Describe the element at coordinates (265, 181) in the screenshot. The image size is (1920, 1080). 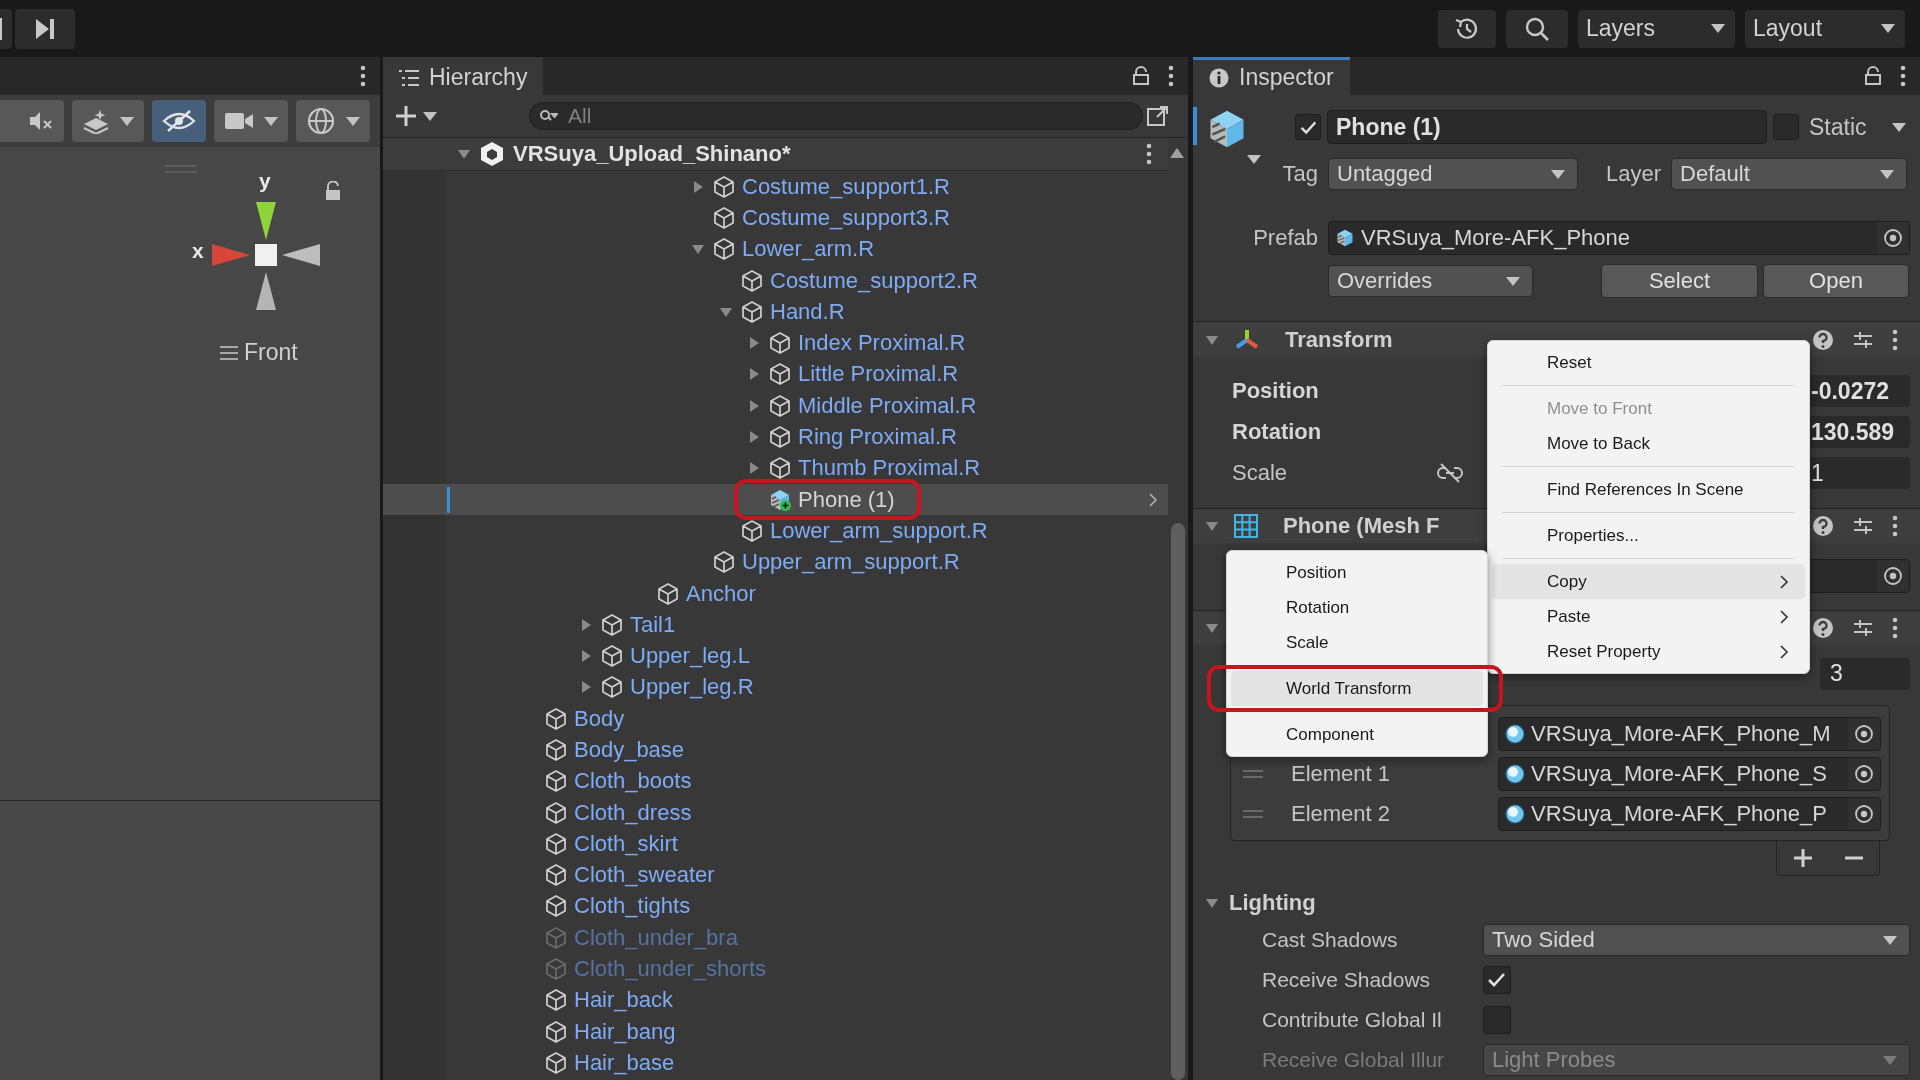
I see `axis-label: y` at that location.